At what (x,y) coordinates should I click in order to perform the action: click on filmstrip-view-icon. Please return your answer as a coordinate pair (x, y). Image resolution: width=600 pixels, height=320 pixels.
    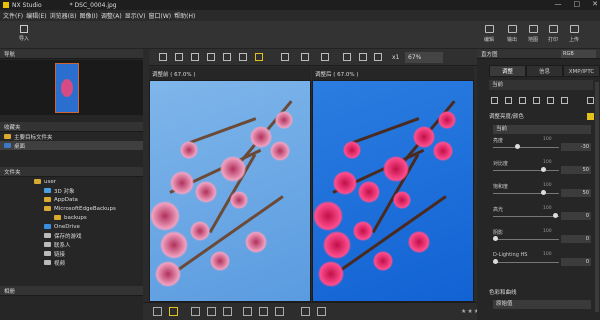
    Looking at the image, I should click on (195, 57).